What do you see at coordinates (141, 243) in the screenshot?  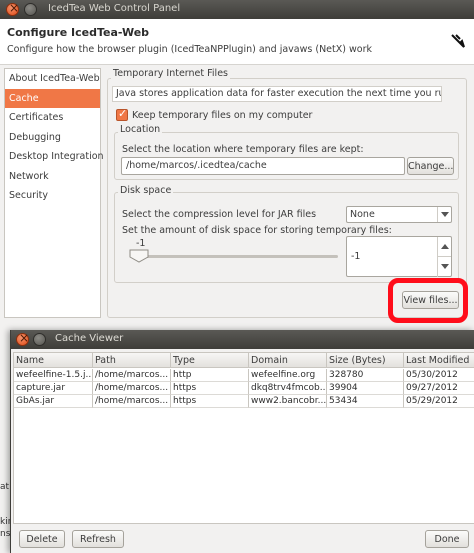 I see `slider-value-label: -1` at bounding box center [141, 243].